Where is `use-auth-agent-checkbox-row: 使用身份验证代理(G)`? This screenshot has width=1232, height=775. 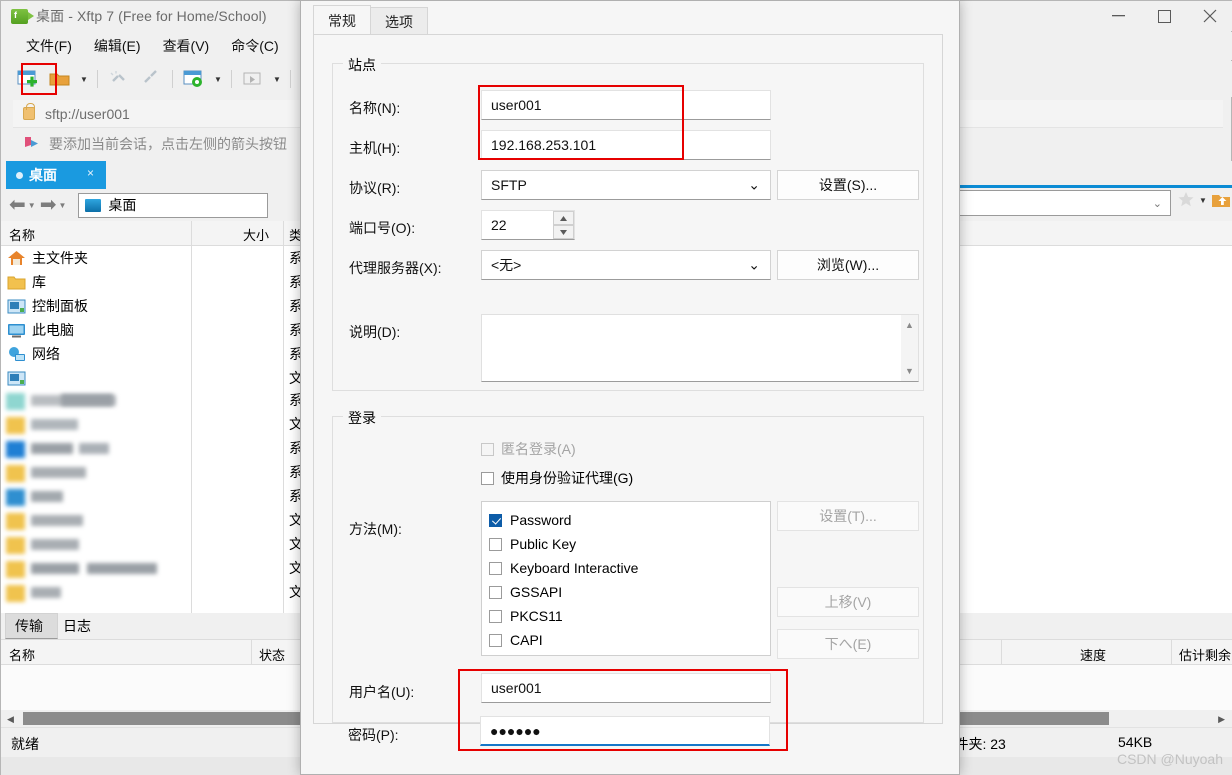 use-auth-agent-checkbox-row: 使用身份验证代理(G) is located at coordinates (557, 478).